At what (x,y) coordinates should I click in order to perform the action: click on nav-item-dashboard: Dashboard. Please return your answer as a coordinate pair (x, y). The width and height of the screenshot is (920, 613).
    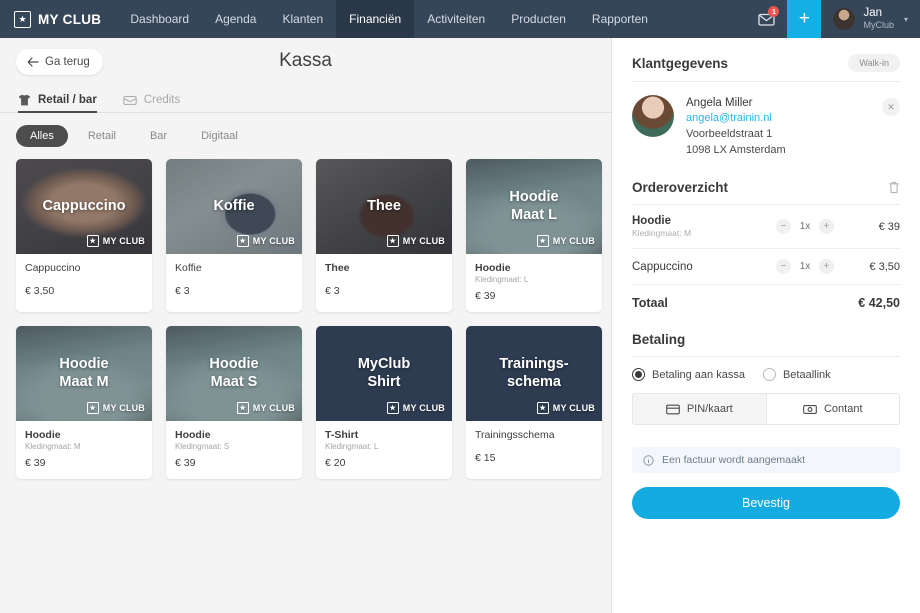
    Looking at the image, I should click on (159, 19).